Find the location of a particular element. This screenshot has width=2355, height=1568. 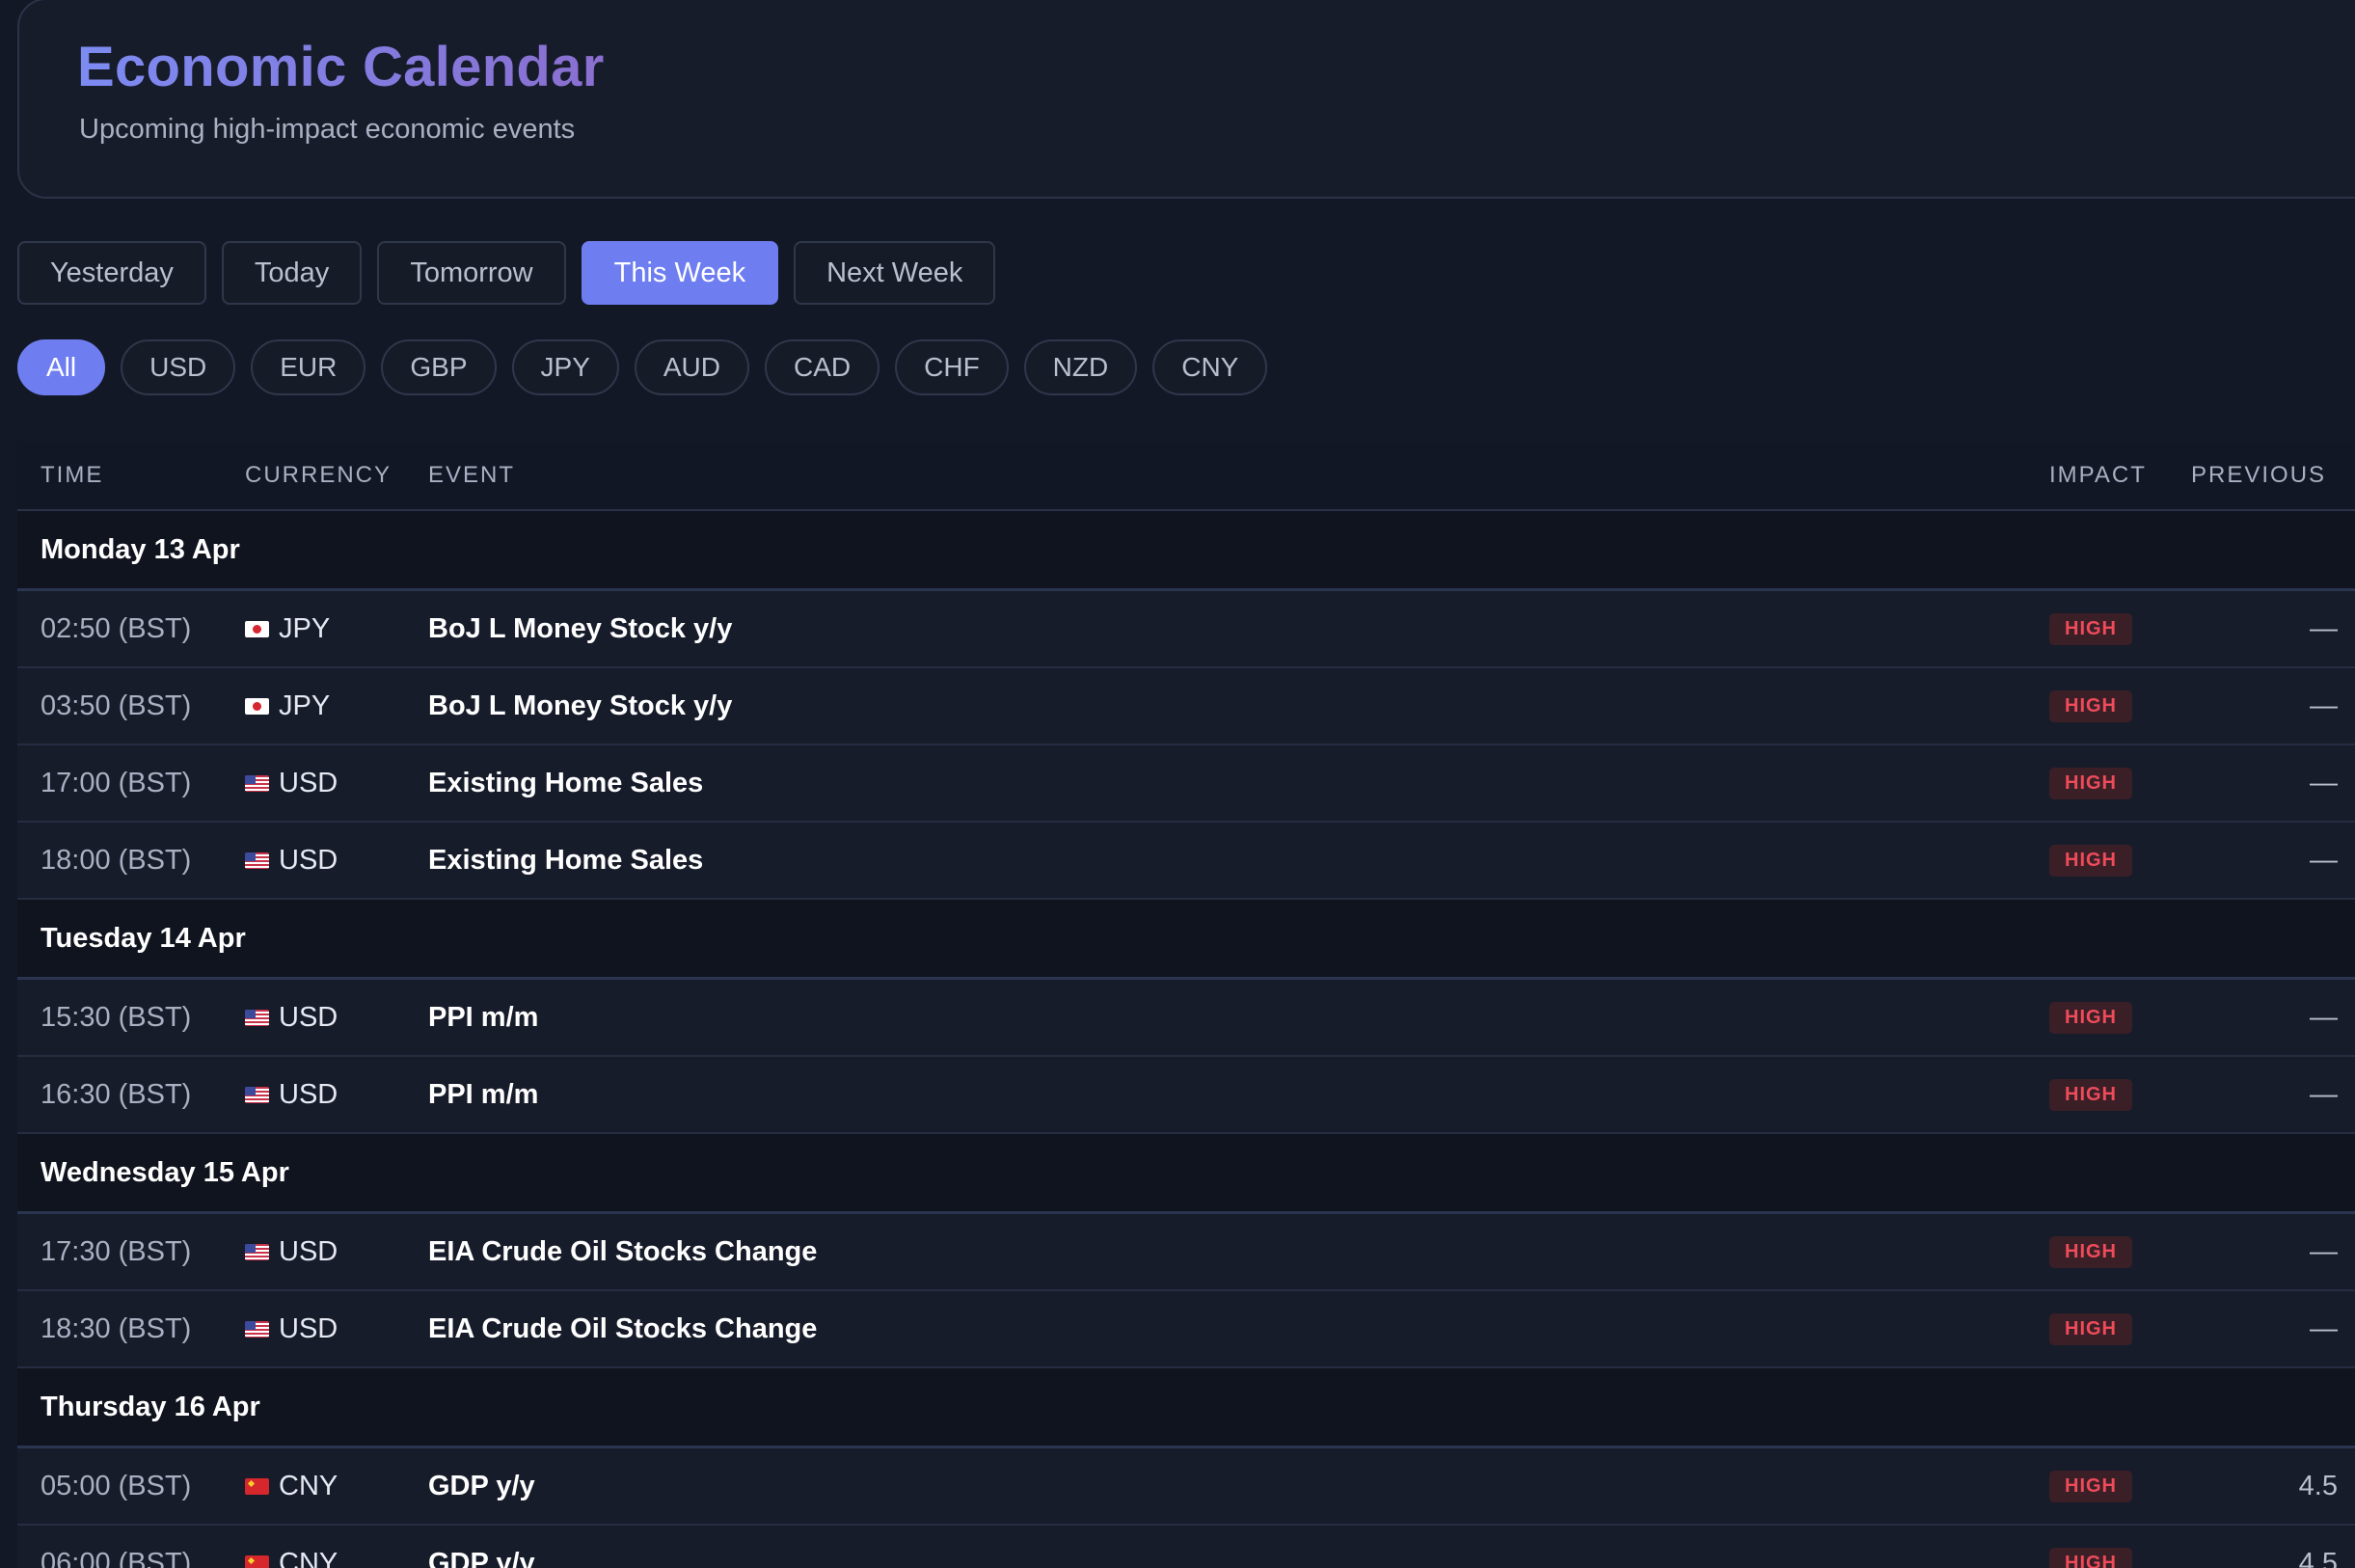

column-header-event: EVENT is located at coordinates (471, 475).